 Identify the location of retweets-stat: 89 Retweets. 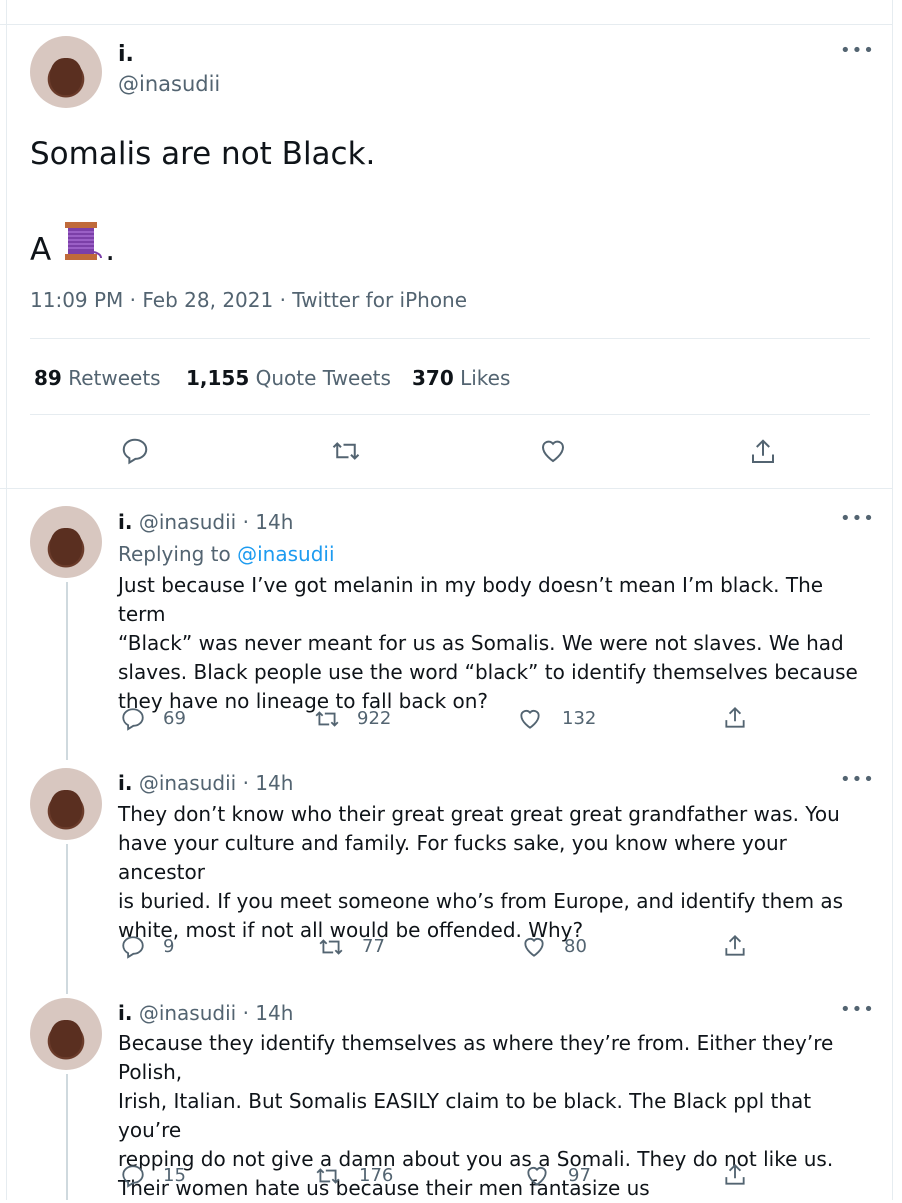
(97, 378).